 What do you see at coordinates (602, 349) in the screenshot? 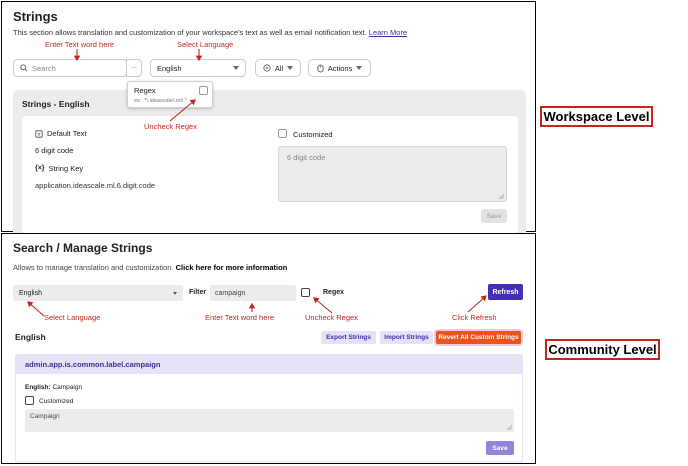
I see `community-level-label: Community Level` at bounding box center [602, 349].